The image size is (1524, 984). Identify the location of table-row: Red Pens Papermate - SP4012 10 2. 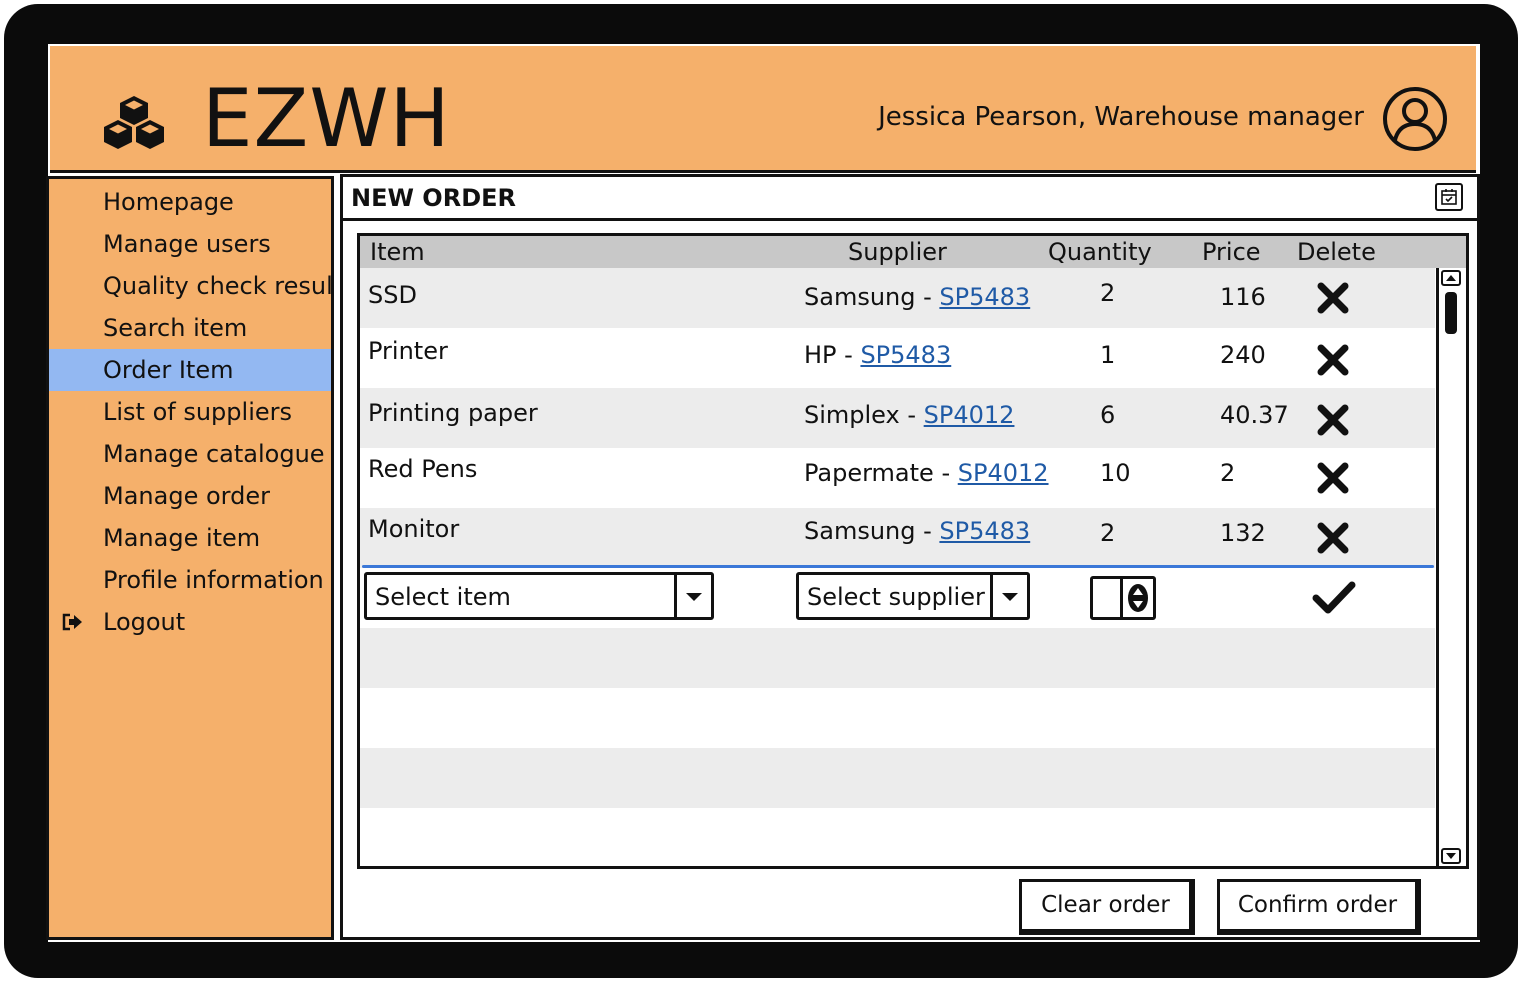
(897, 478).